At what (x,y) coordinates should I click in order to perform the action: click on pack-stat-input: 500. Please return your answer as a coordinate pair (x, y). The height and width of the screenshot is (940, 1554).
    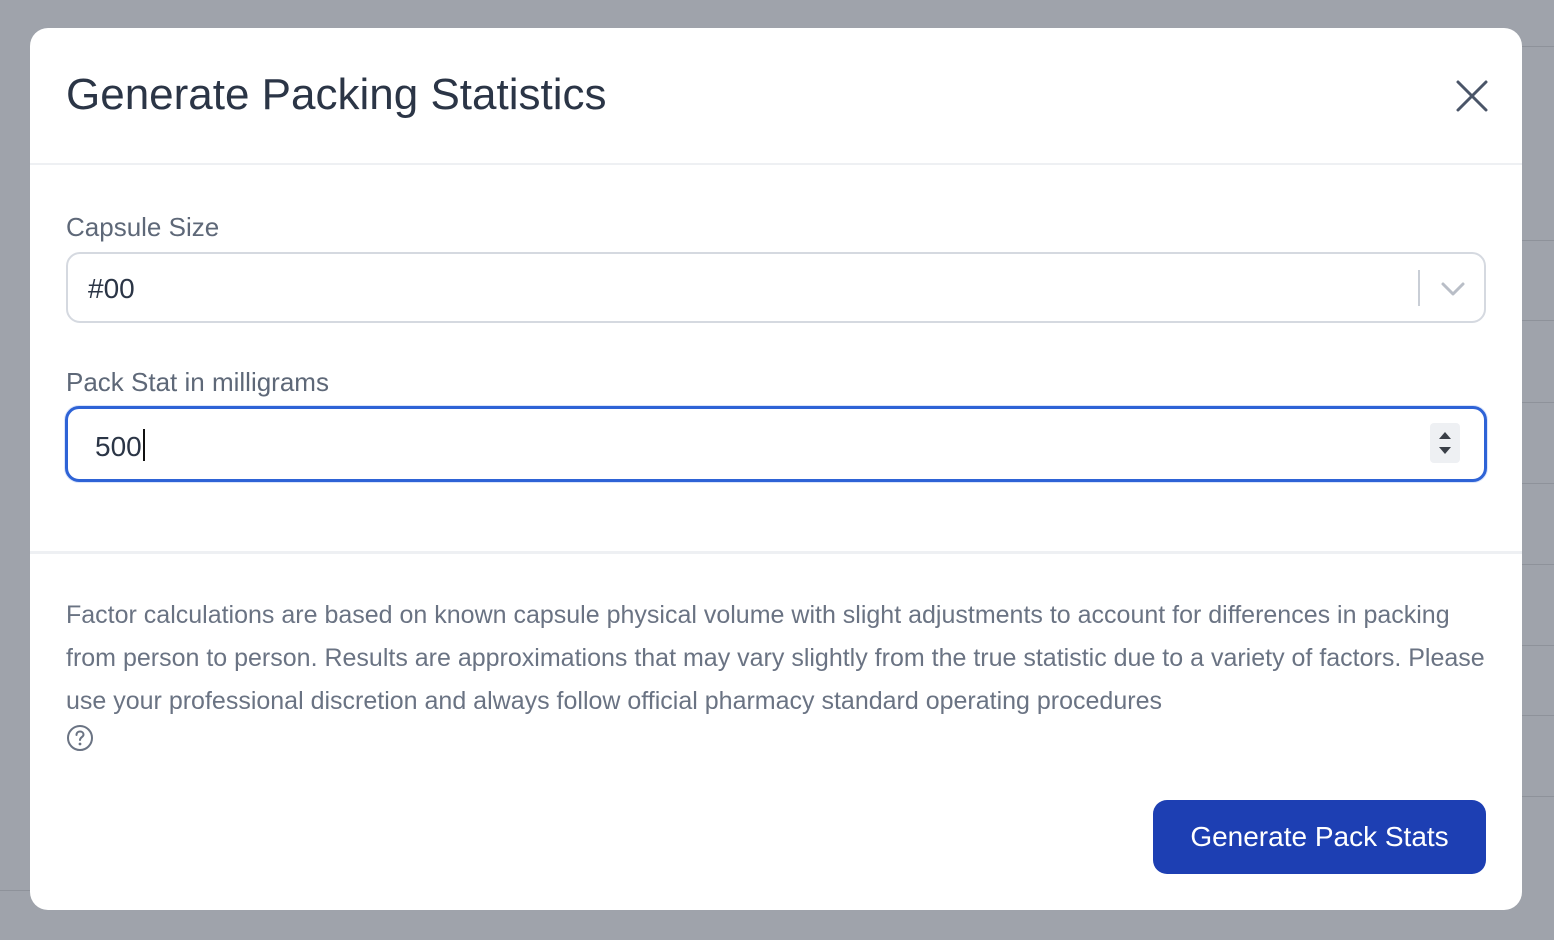
    Looking at the image, I should click on (776, 444).